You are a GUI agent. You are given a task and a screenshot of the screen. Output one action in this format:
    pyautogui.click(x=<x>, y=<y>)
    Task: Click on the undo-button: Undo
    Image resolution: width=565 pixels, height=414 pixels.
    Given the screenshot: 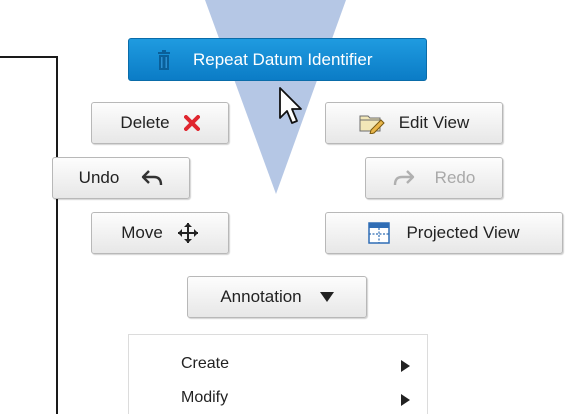 What is the action you would take?
    pyautogui.click(x=121, y=178)
    